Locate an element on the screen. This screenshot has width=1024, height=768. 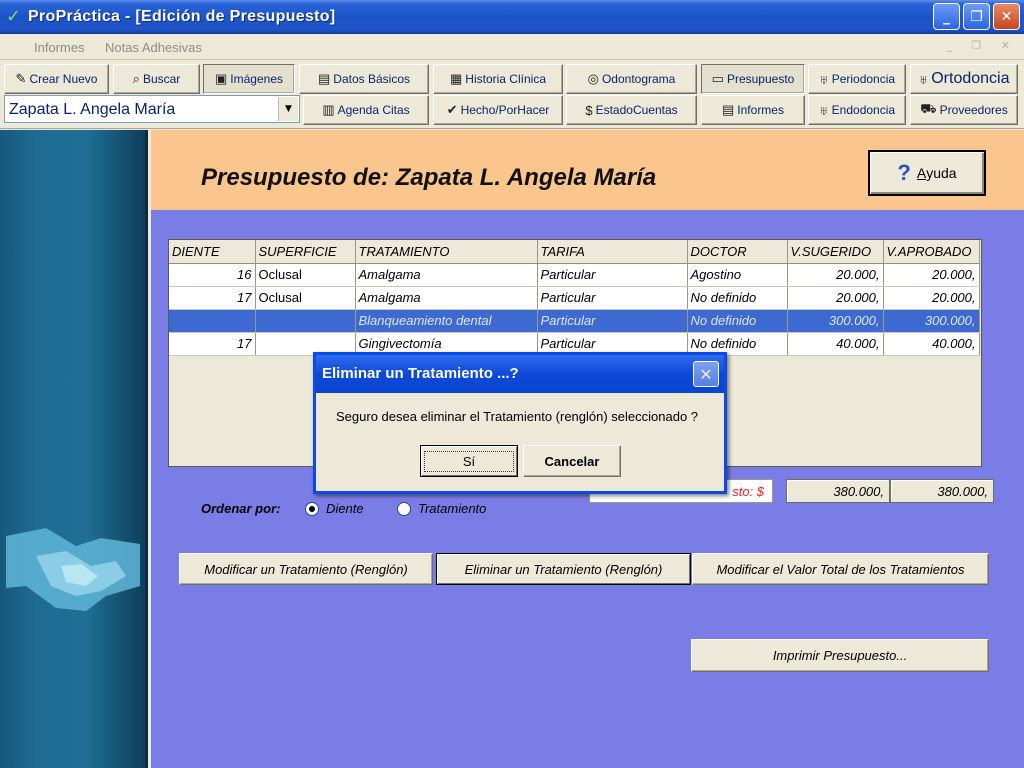
crear-nuevo-button: ✎ Crear Nuevo is located at coordinates (56, 79).